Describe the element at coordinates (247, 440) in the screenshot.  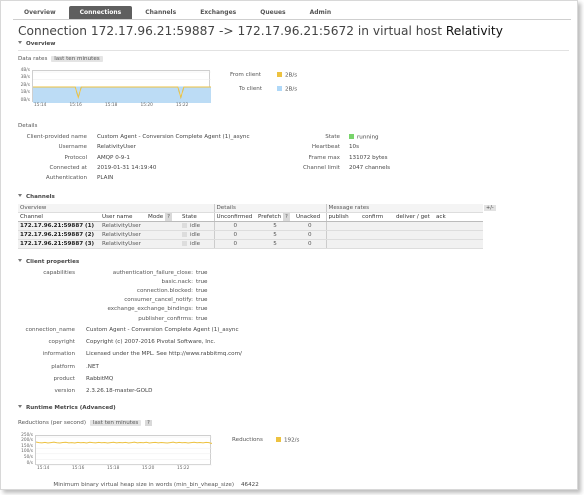
I see `legend-reductions-label: Reductions` at that location.